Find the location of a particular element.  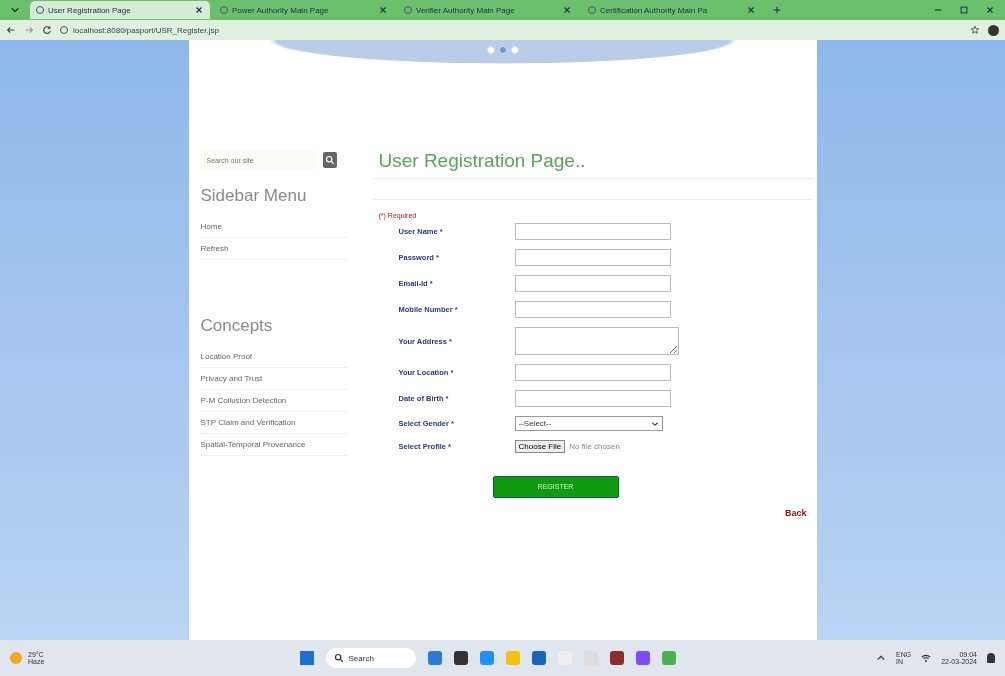

gender-dropdown: --Select-- is located at coordinates (588, 423).